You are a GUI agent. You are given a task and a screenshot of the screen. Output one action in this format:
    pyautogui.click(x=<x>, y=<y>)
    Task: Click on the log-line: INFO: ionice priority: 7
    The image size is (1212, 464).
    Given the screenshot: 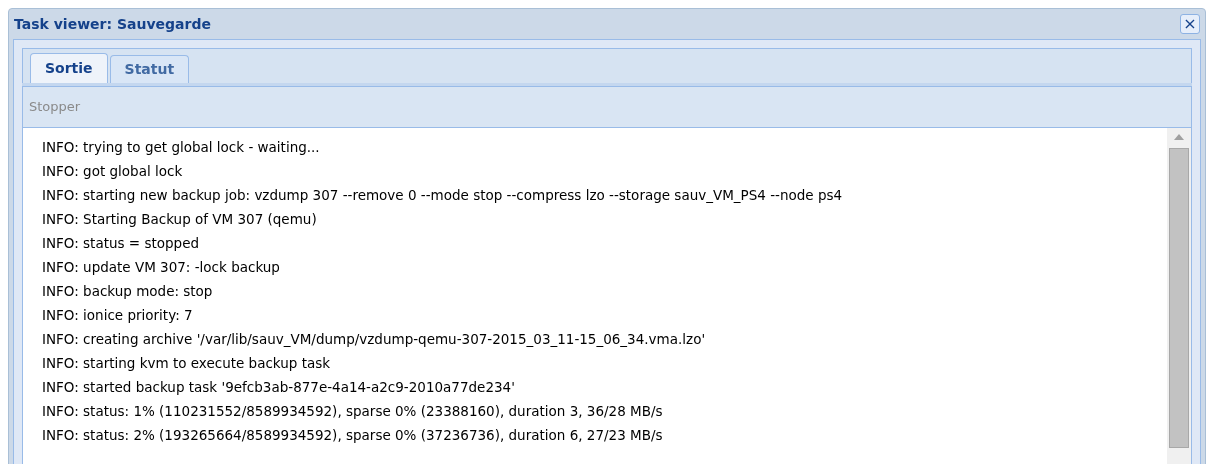 What is the action you would take?
    pyautogui.click(x=118, y=315)
    